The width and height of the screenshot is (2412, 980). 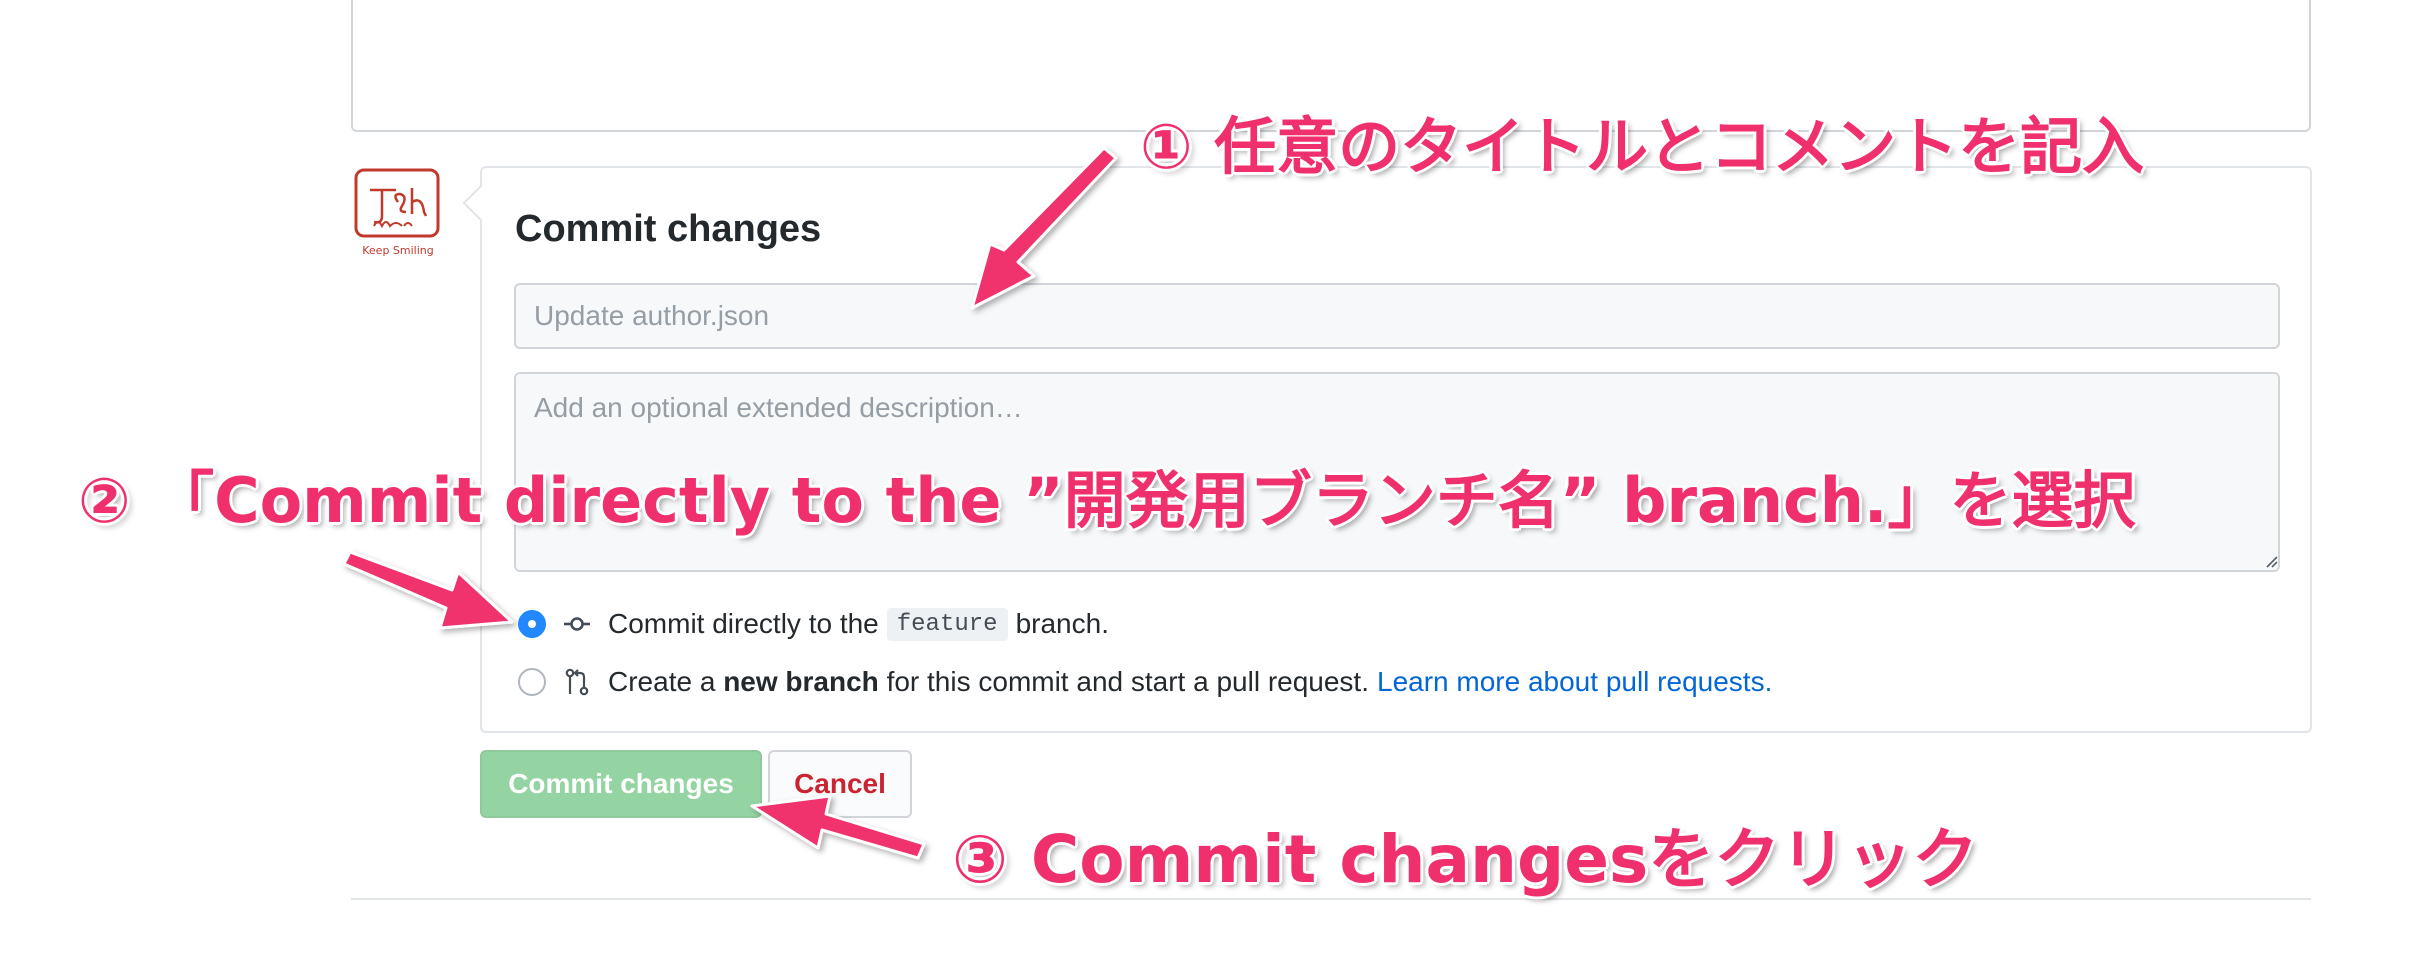 I want to click on annotation-step-3: ③ Commit changesをクリック, so click(x=1465, y=859).